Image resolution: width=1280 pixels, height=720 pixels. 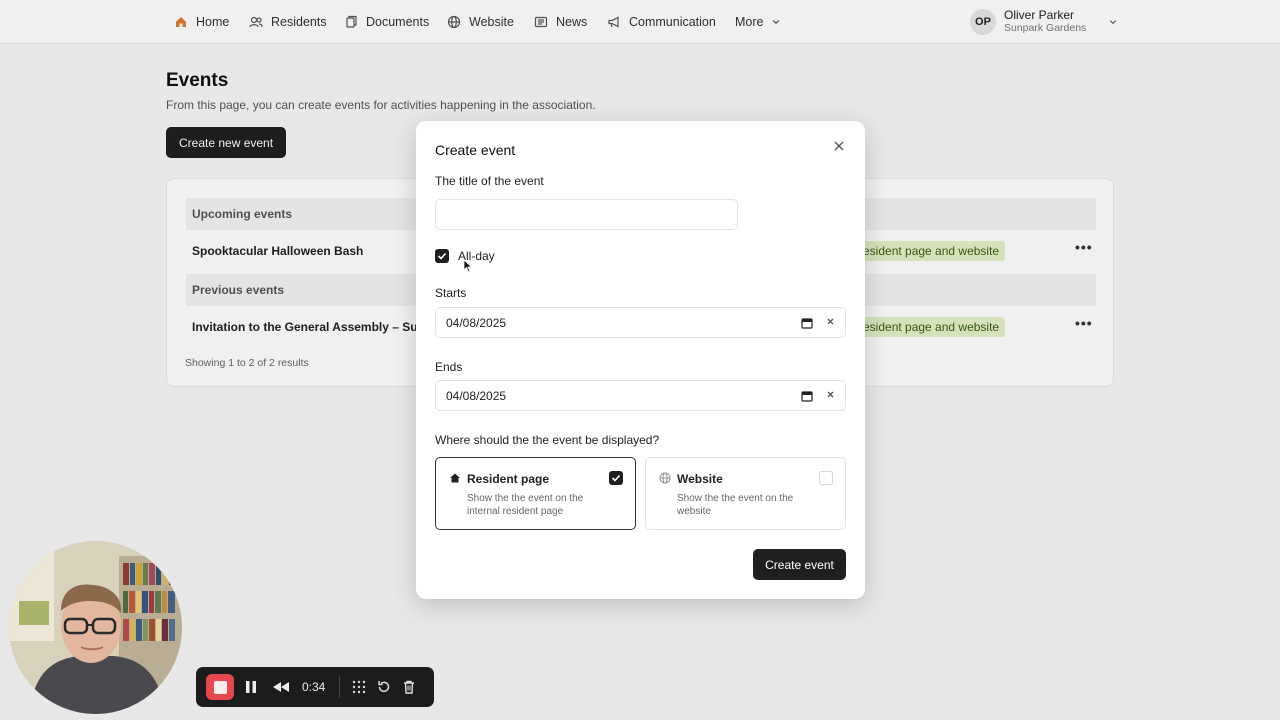 I want to click on all-day-checkbox, so click(x=442, y=256).